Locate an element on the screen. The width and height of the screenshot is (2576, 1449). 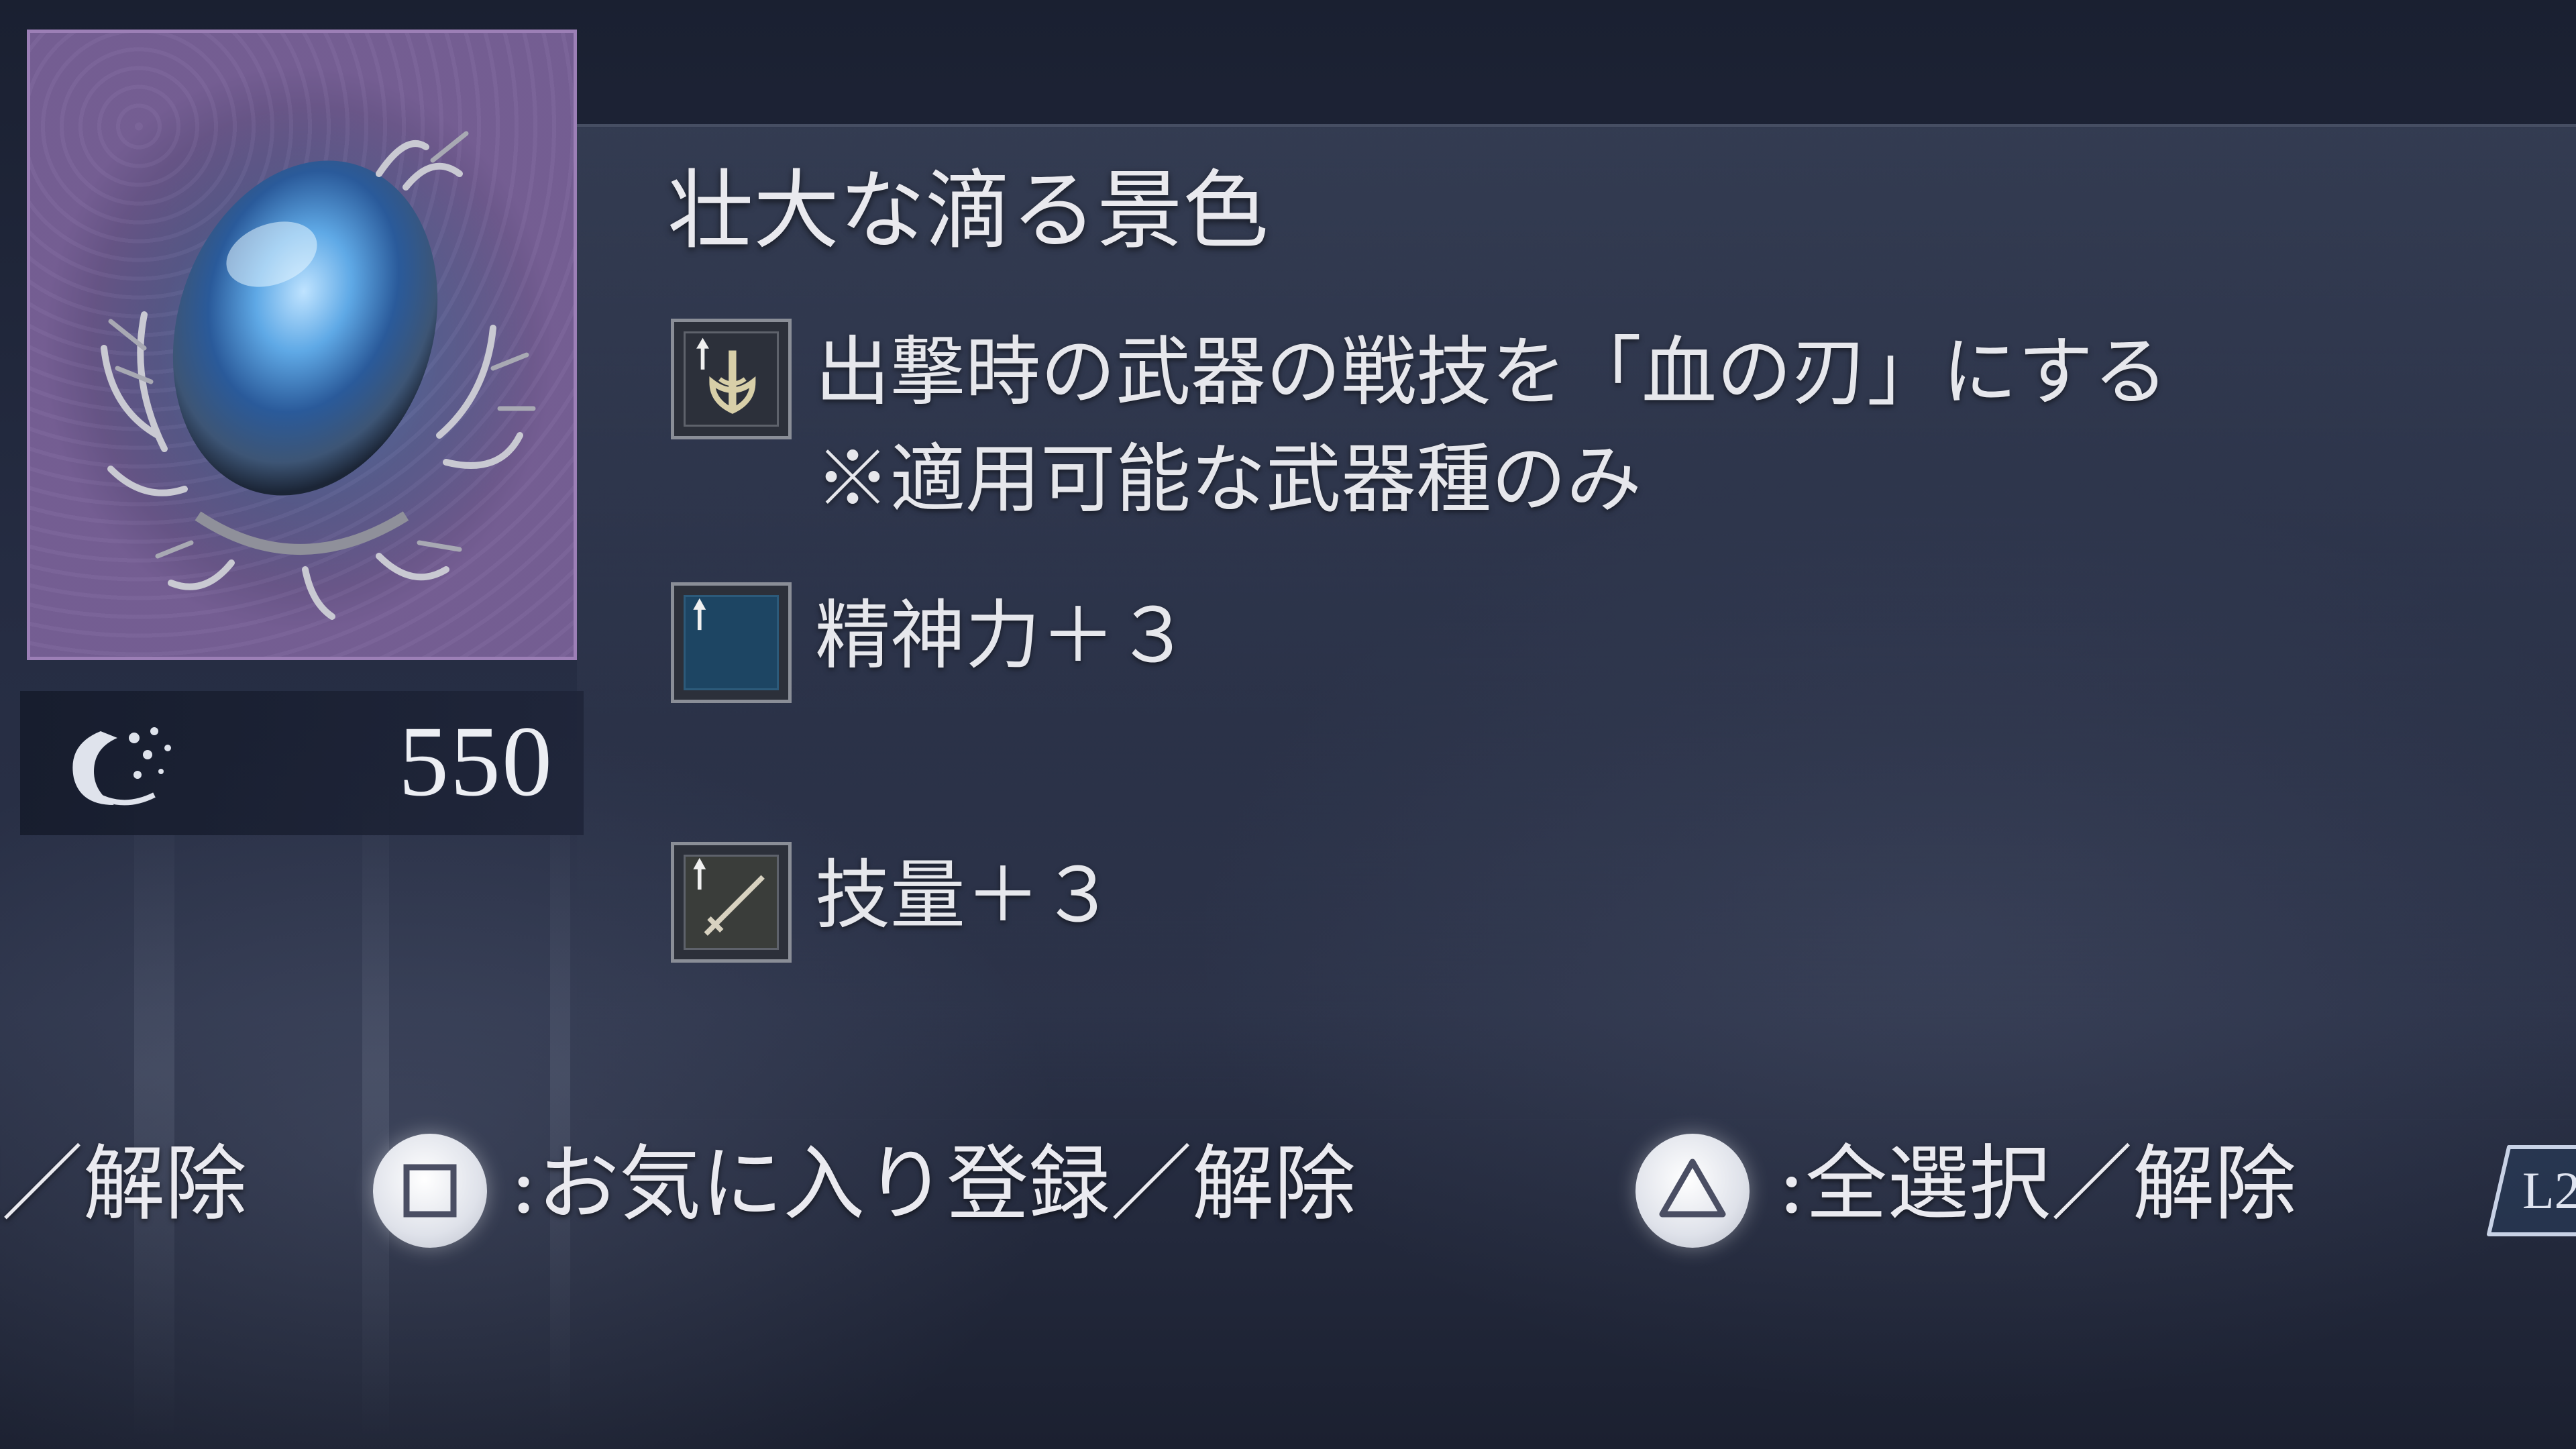
effect-text: 出撃時の武器の戦技を「血の刃」にする ※適用可能な武器種のみ is located at coordinates (1491, 426).